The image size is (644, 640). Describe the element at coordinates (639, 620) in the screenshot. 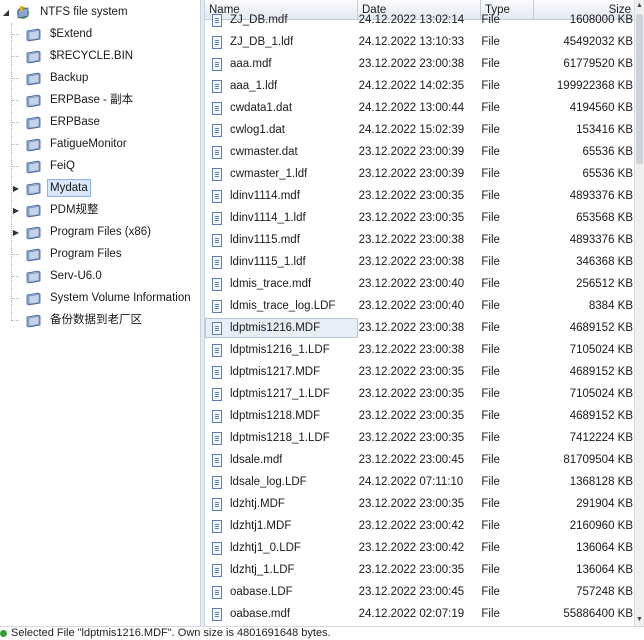

I see `scroll-down-icon: ▼` at that location.